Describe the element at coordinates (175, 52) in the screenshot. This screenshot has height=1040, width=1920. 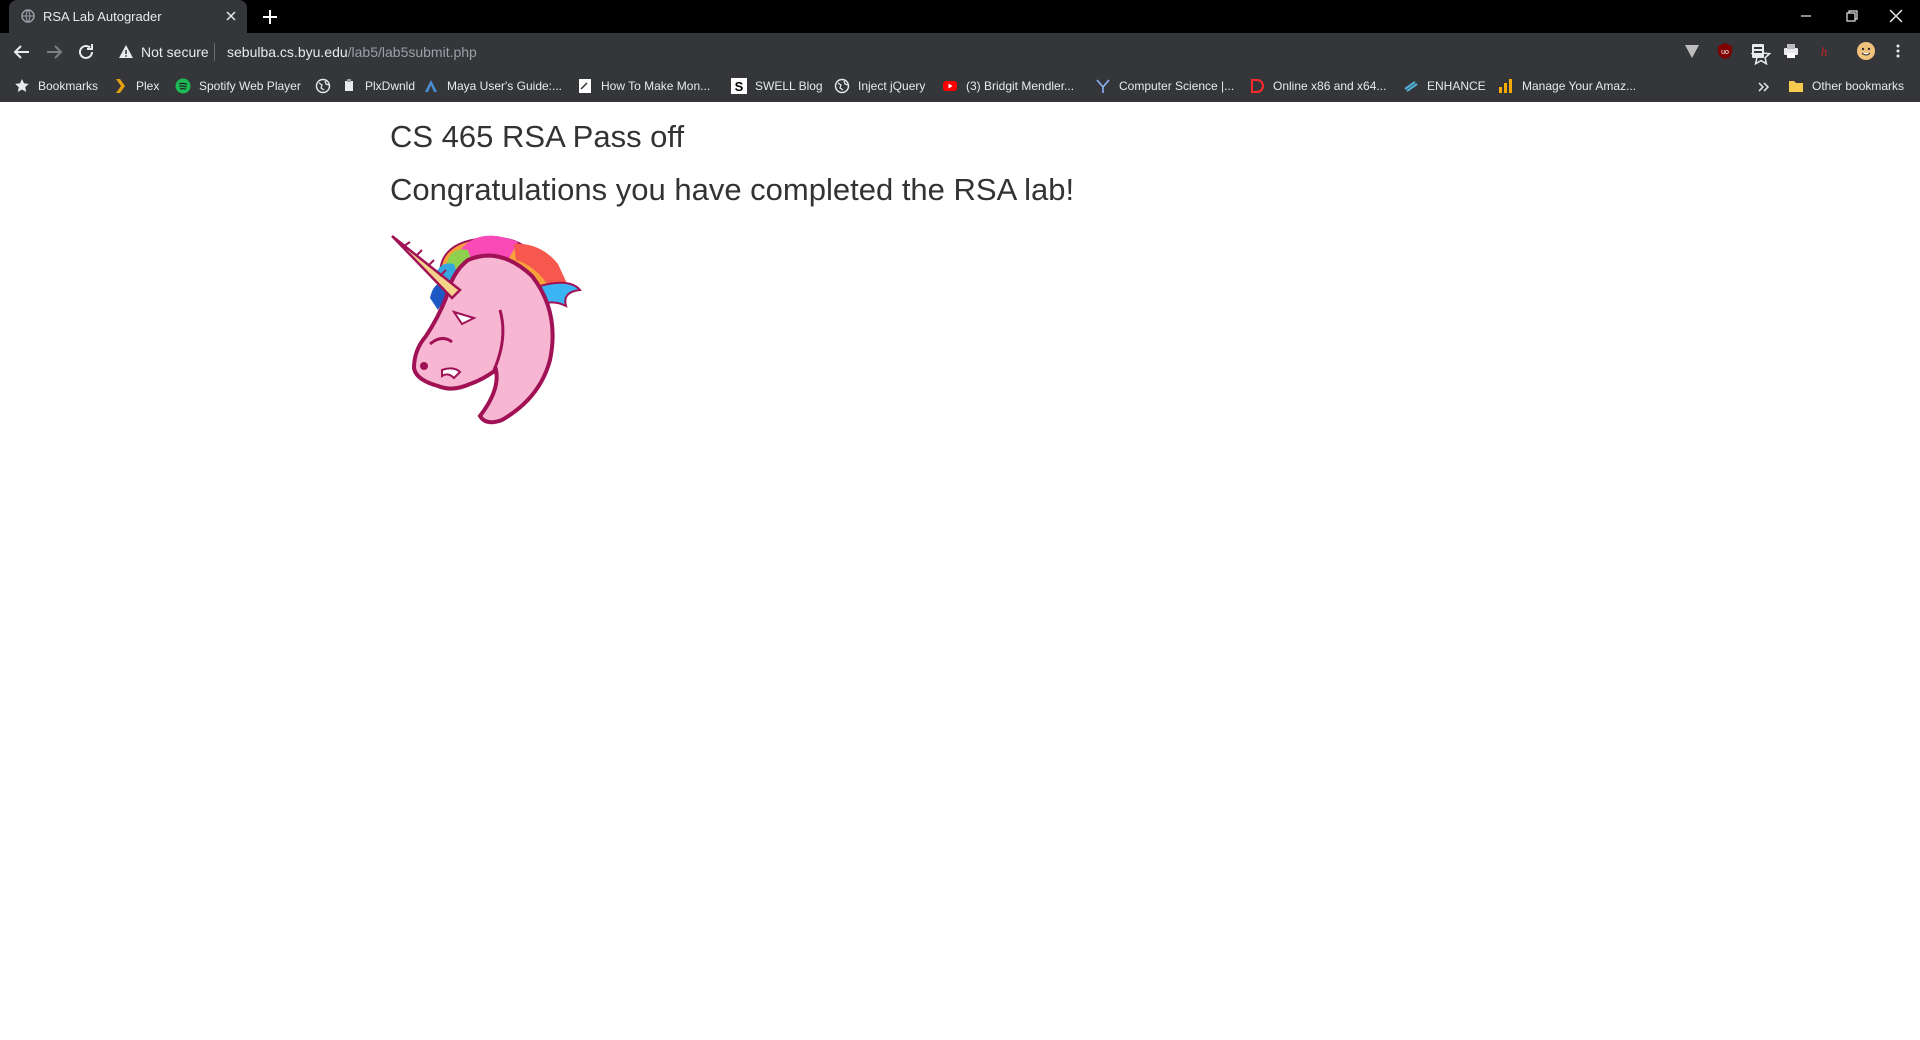
I see `security-label: Not secure` at that location.